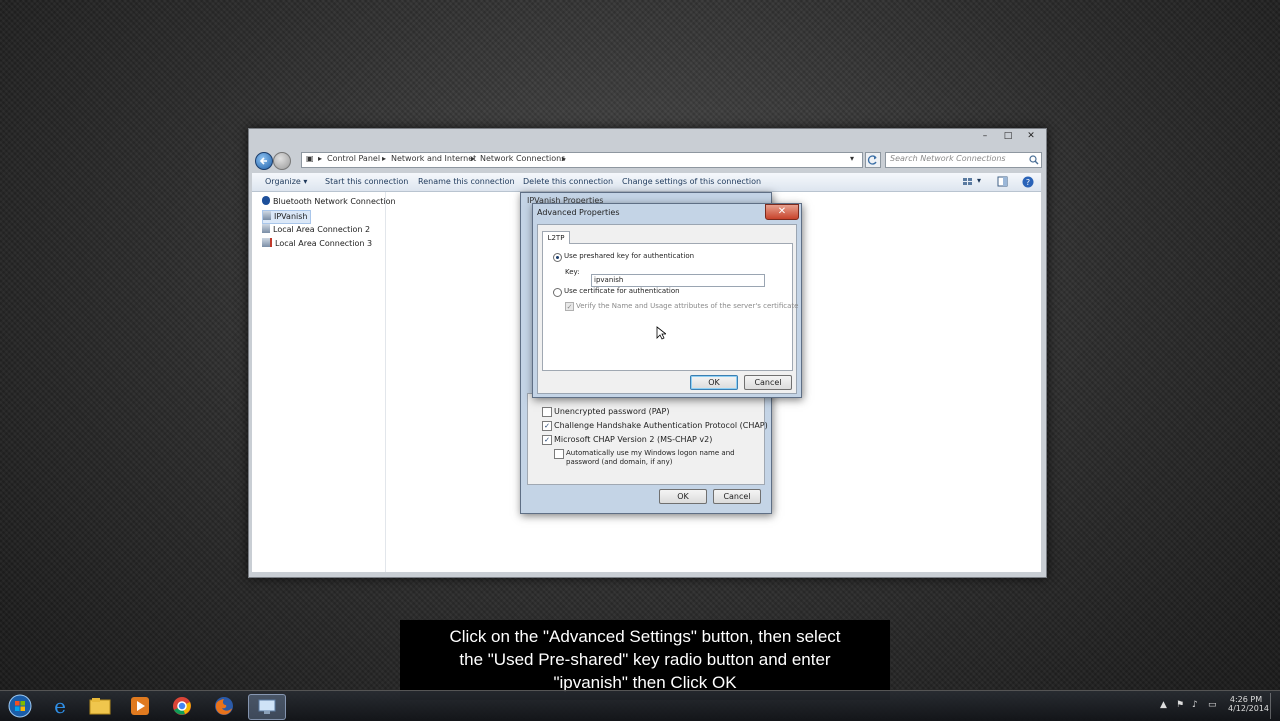  I want to click on back-arrow-icon, so click(263, 161).